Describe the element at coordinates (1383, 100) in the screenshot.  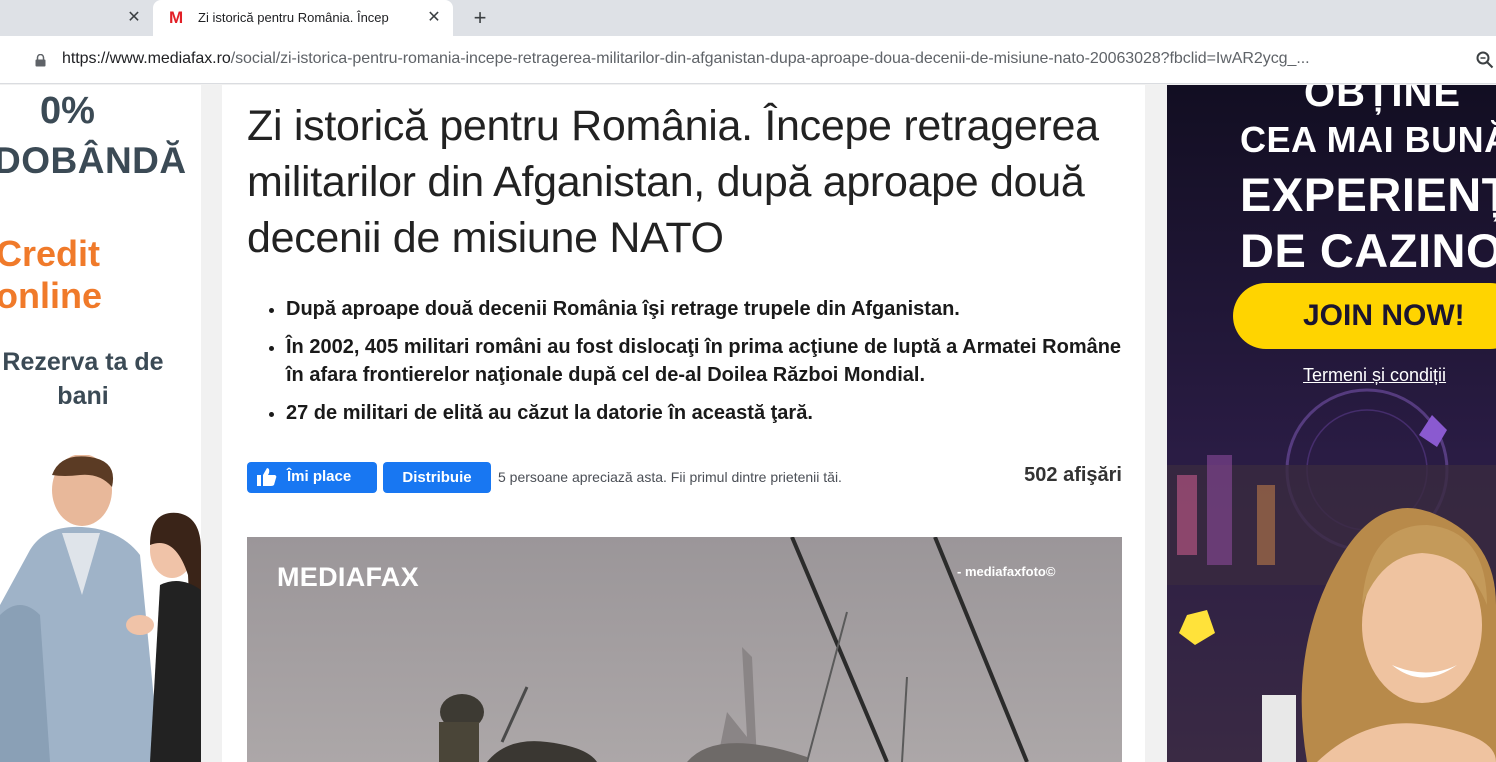
I see `ad-right-line1: OBȚINE` at that location.